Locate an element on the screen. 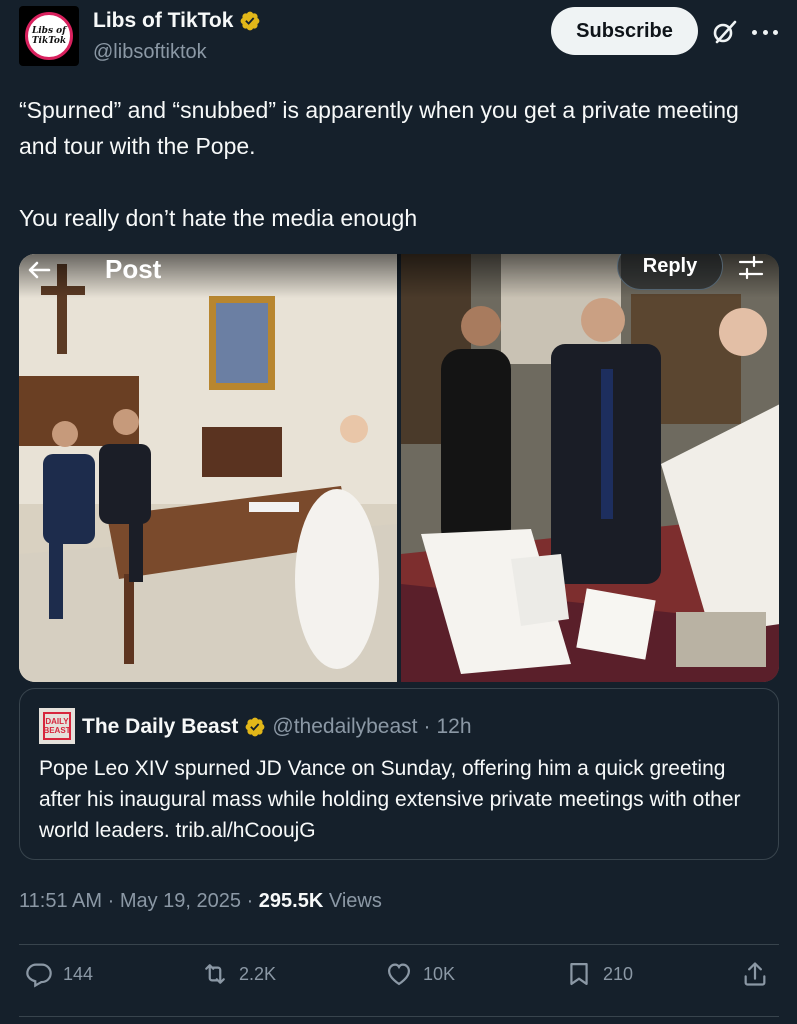  like-action: 10K is located at coordinates (420, 974).